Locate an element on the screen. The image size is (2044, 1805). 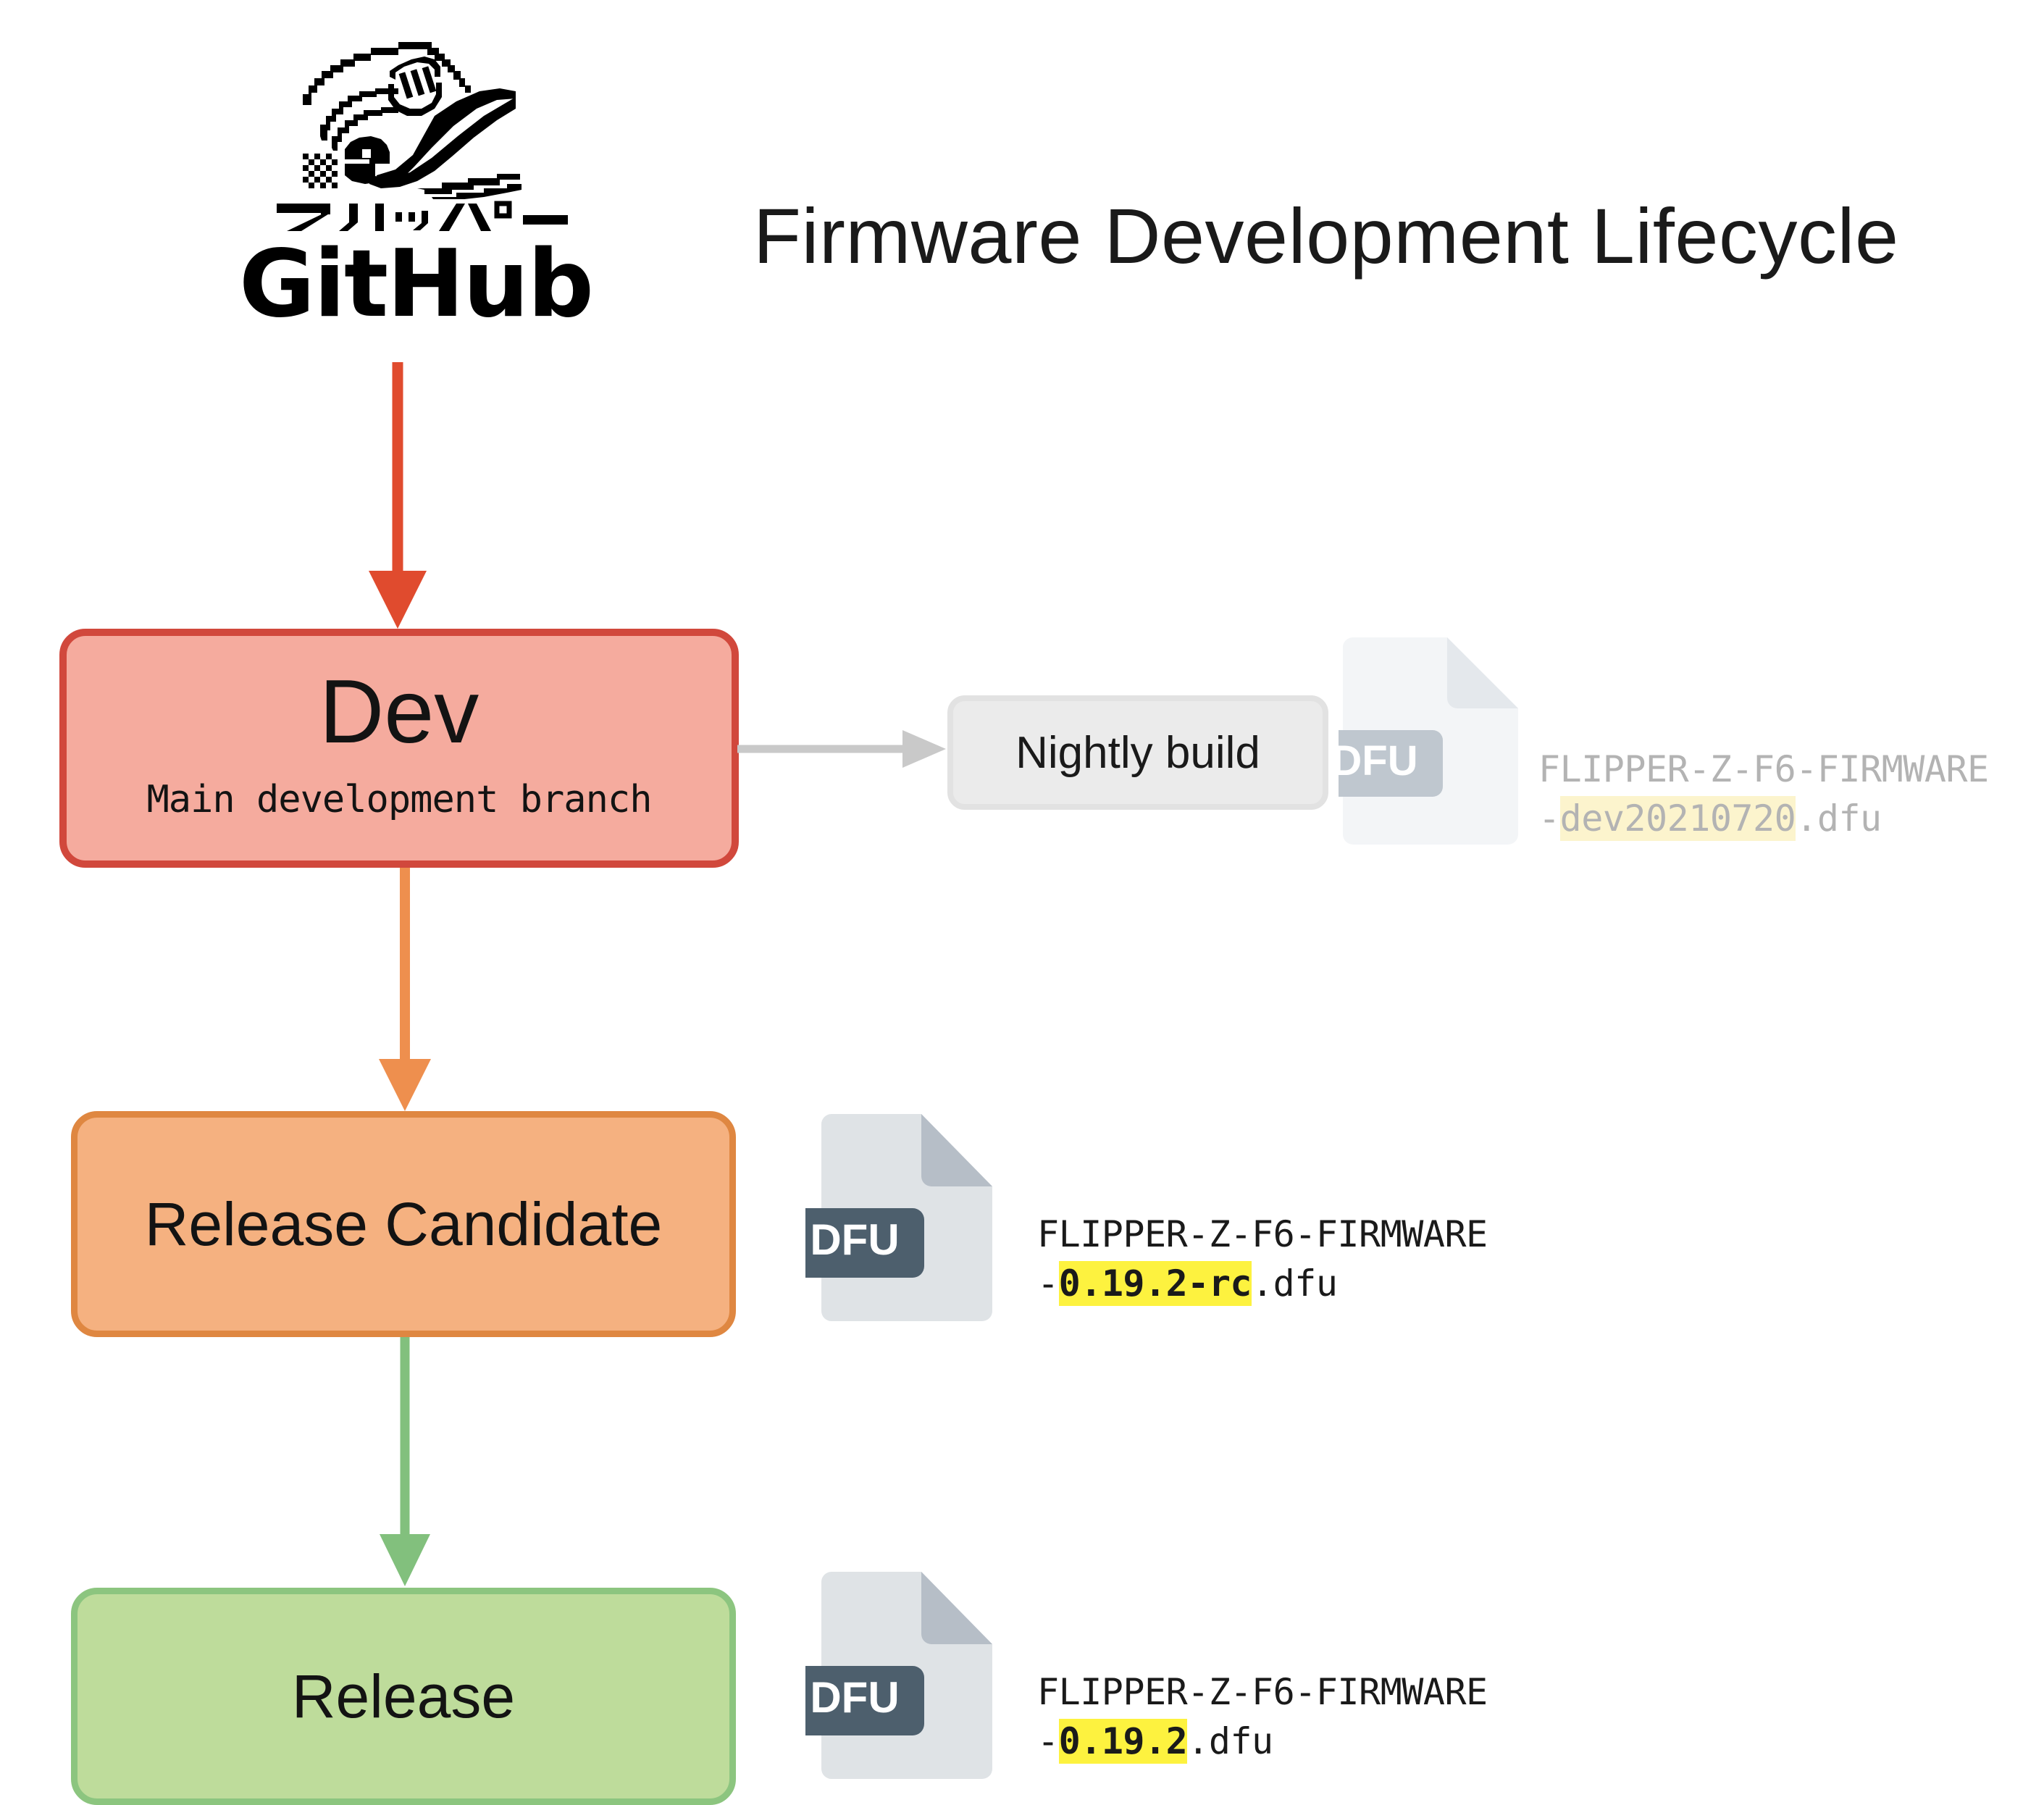
stage-box-dev: Dev Main development branch is located at coordinates (399, 748).